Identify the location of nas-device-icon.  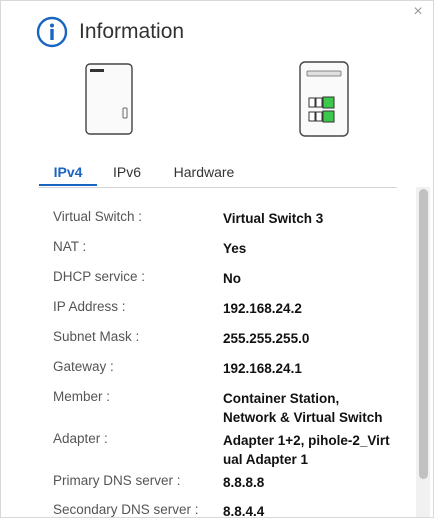
(109, 99).